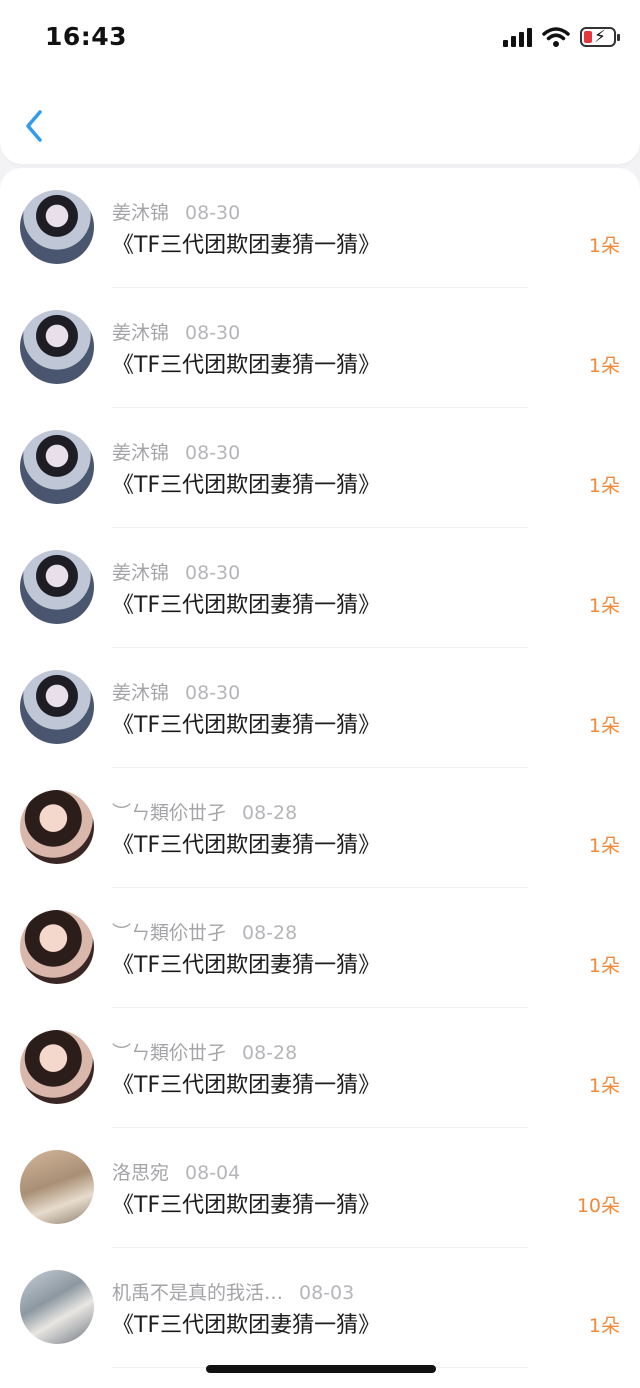  I want to click on list-item: 机禹不是真的我活… 08-03 《TF三代团欺团妻猜一猜》 1朵, so click(320, 1308).